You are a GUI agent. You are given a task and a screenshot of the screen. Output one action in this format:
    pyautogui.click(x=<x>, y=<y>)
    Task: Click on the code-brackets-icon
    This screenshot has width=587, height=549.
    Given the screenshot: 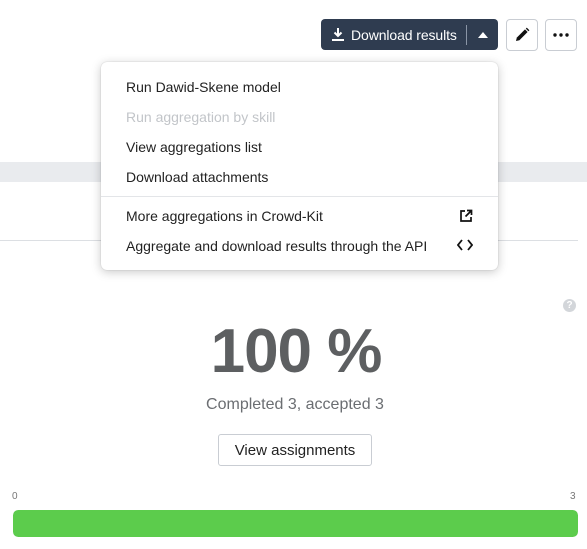 What is the action you would take?
    pyautogui.click(x=465, y=245)
    